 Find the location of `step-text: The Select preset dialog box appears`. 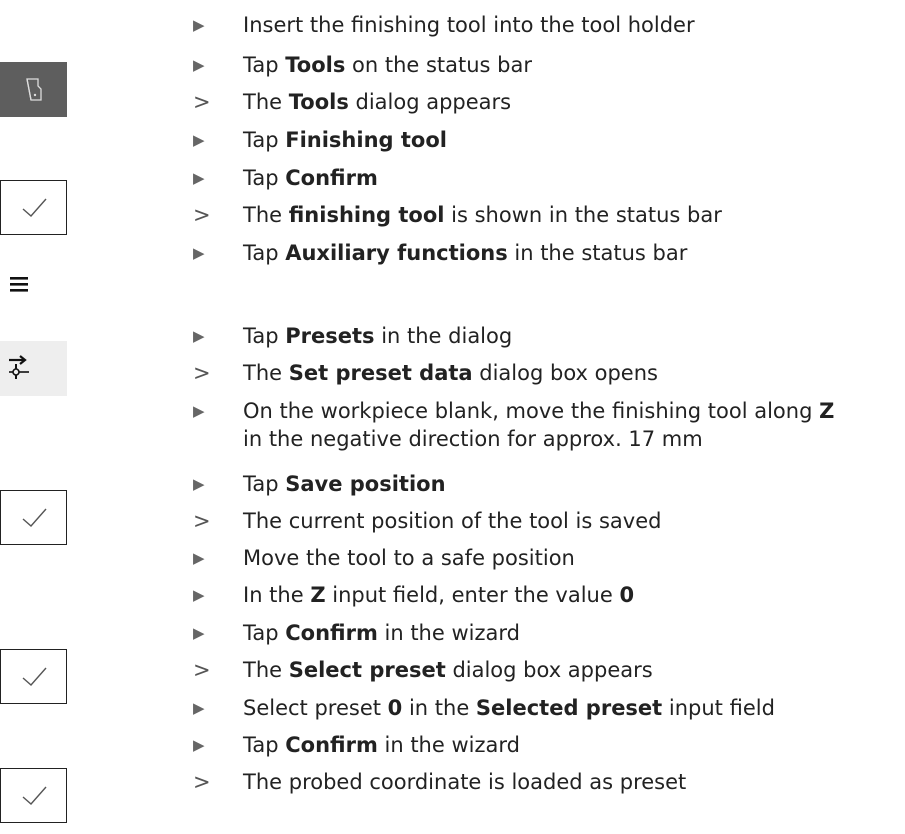

step-text: The Select preset dialog box appears is located at coordinates (448, 670).